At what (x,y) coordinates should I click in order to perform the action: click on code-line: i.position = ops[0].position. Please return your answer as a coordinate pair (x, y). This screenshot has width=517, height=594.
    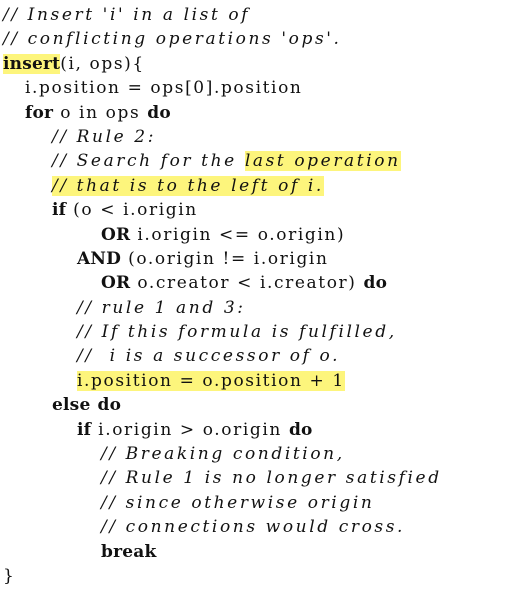
    Looking at the image, I should click on (258, 88).